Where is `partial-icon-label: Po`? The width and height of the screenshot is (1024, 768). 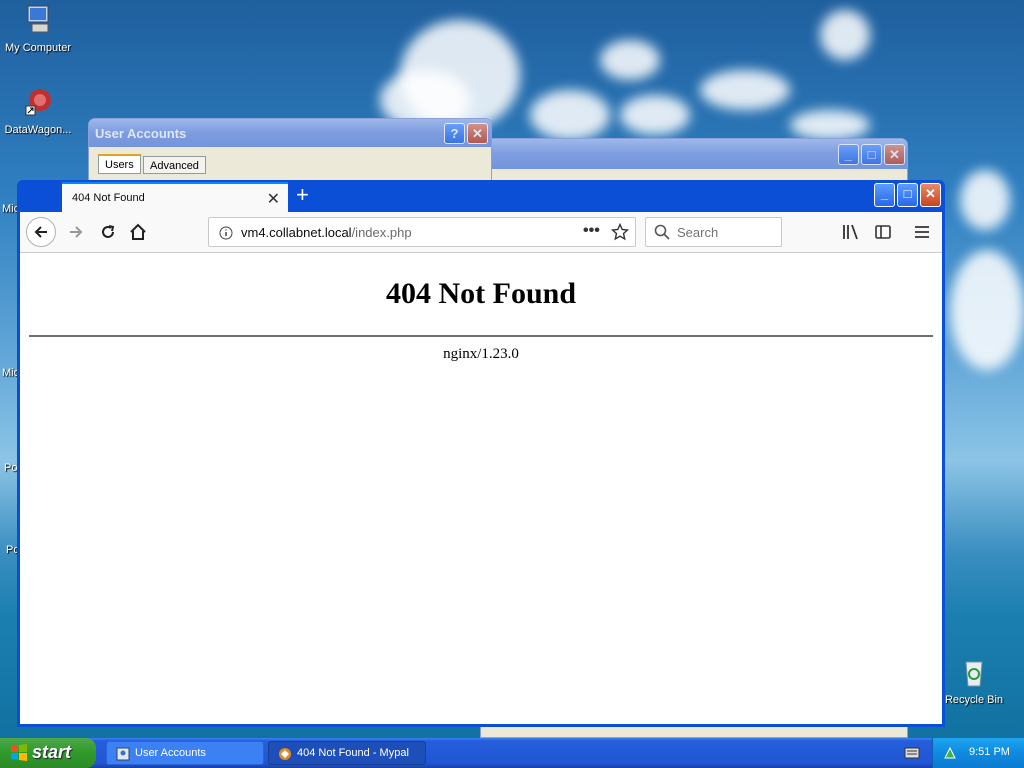
partial-icon-label: Po is located at coordinates (10, 468).